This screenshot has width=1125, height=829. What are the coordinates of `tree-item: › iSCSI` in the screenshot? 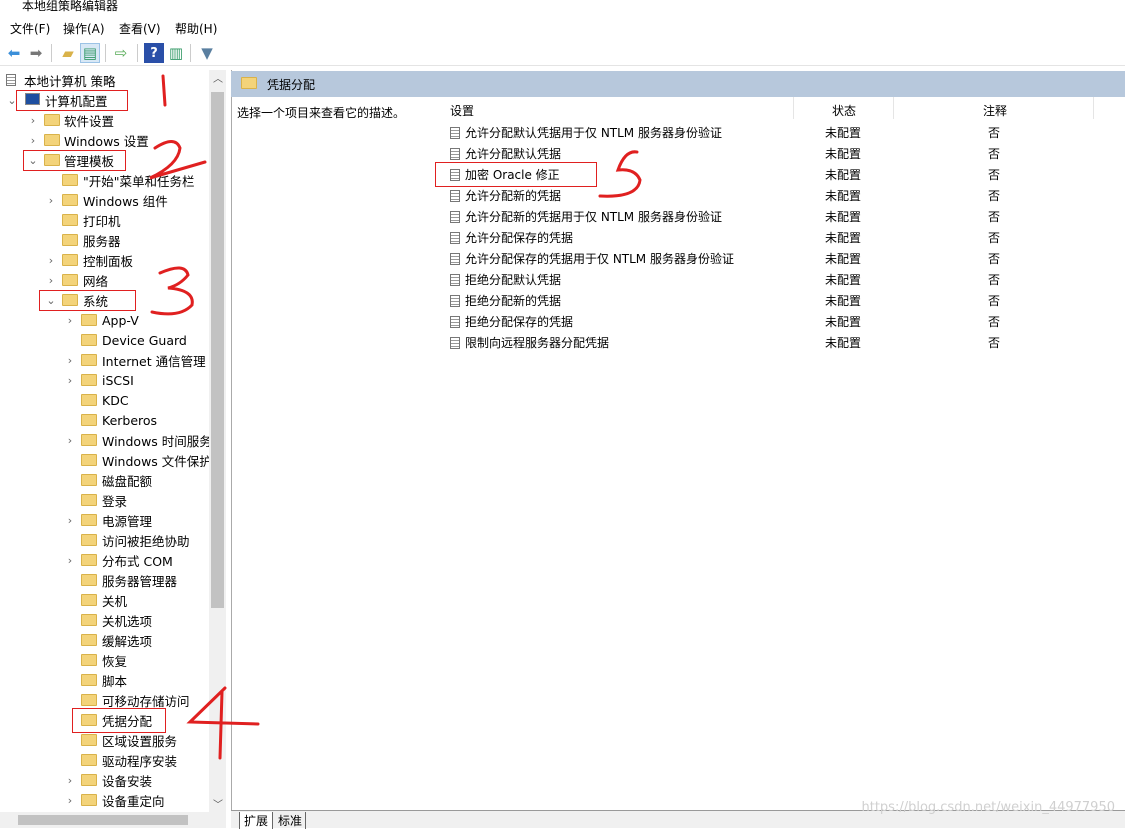 It's located at (104, 380).